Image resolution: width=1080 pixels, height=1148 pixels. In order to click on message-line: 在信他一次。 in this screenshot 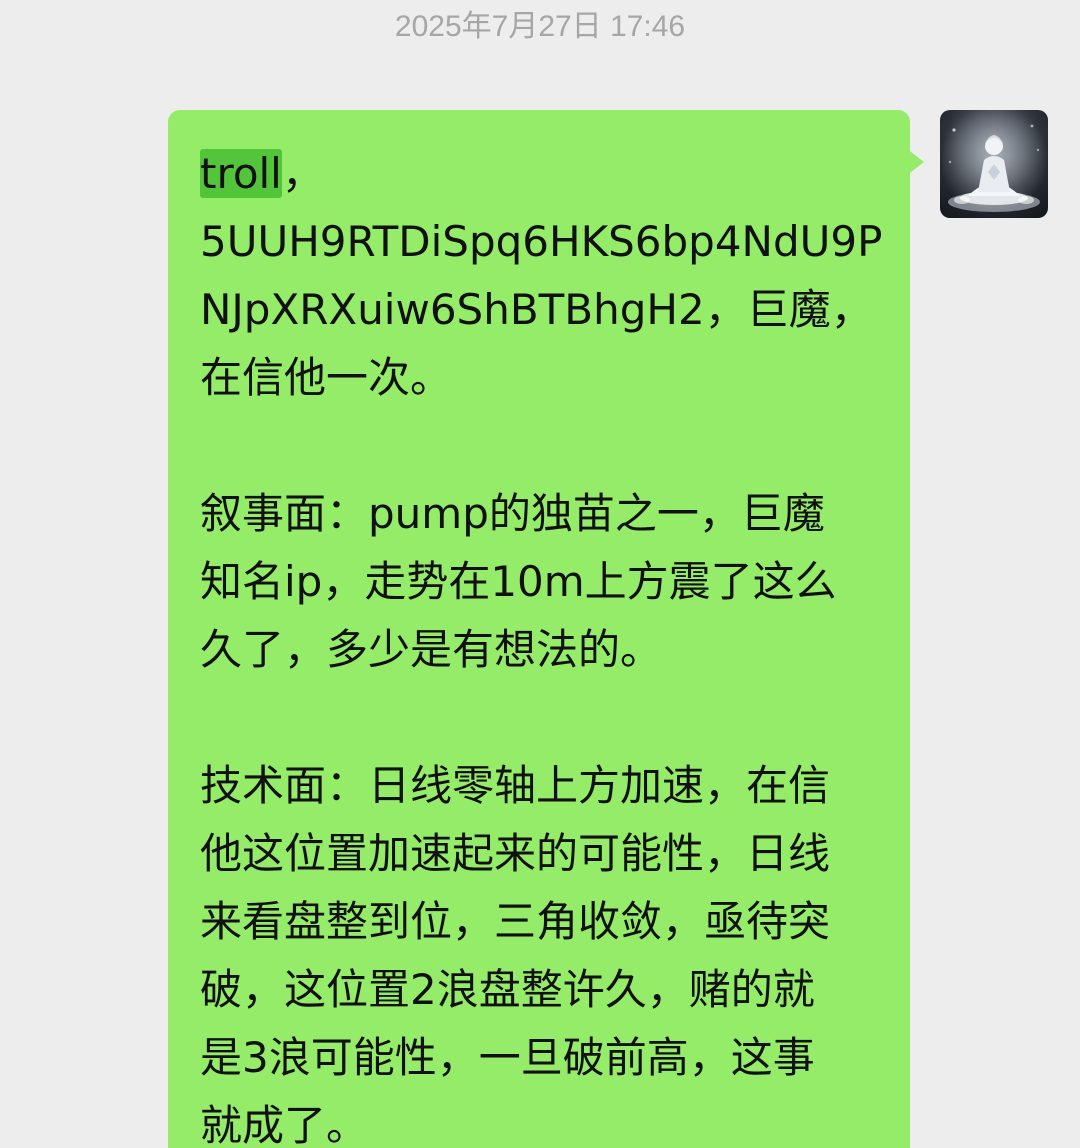, I will do `click(326, 377)`.